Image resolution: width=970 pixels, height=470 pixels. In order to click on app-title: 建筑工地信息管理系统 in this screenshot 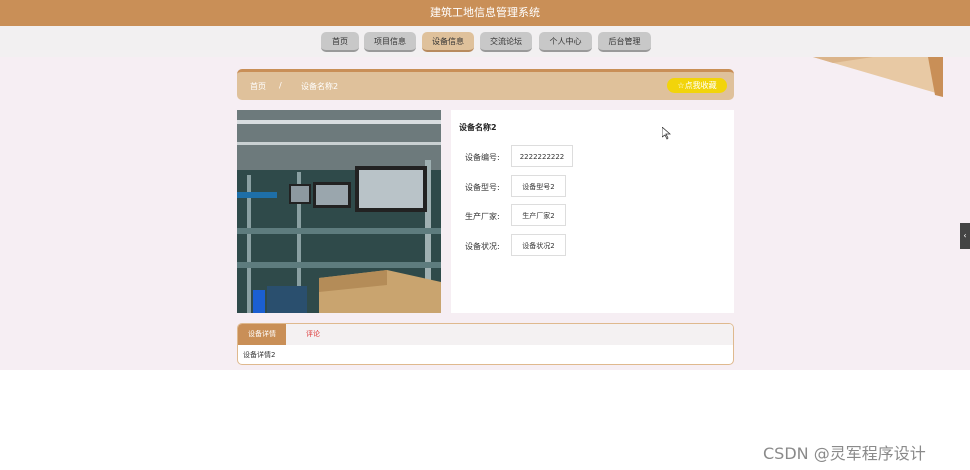, I will do `click(485, 12)`.